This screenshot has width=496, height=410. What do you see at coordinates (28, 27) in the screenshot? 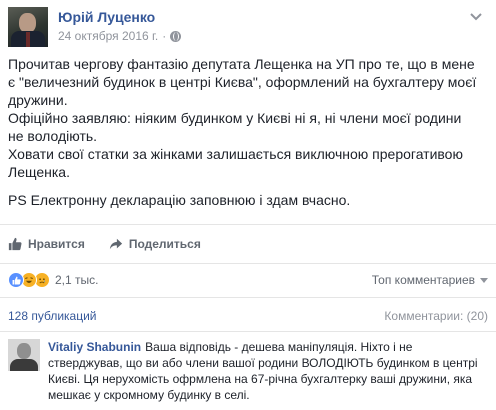
I see `author-avatar` at bounding box center [28, 27].